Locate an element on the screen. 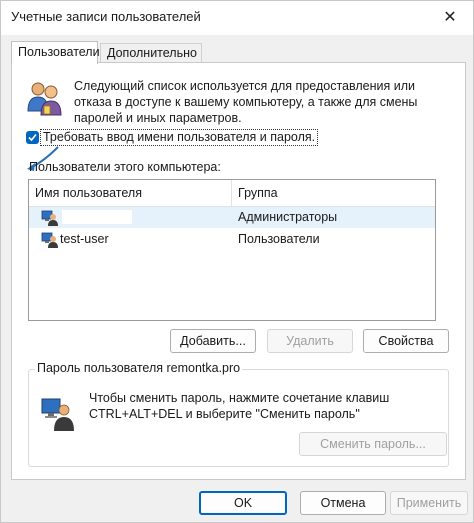  window-title: Учетные записи пользователей is located at coordinates (106, 16).